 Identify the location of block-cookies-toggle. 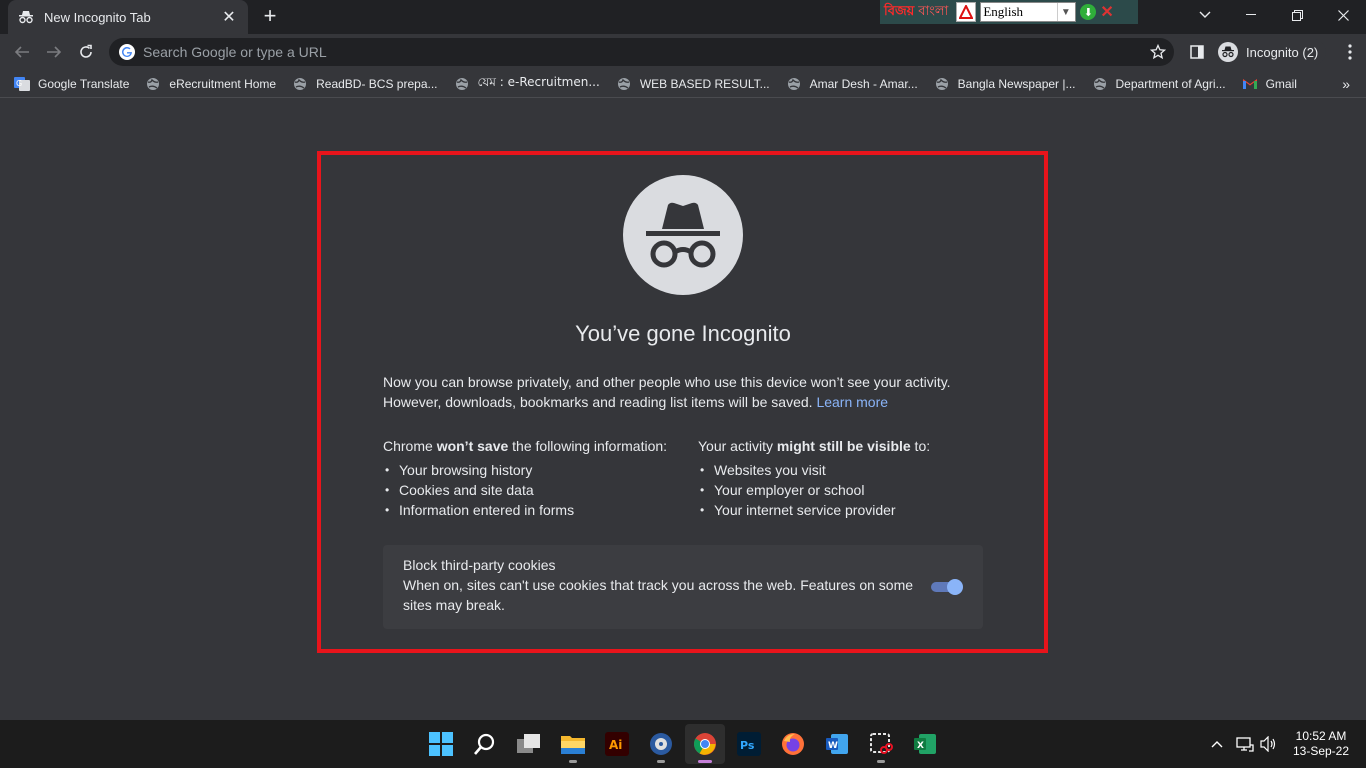
(947, 587).